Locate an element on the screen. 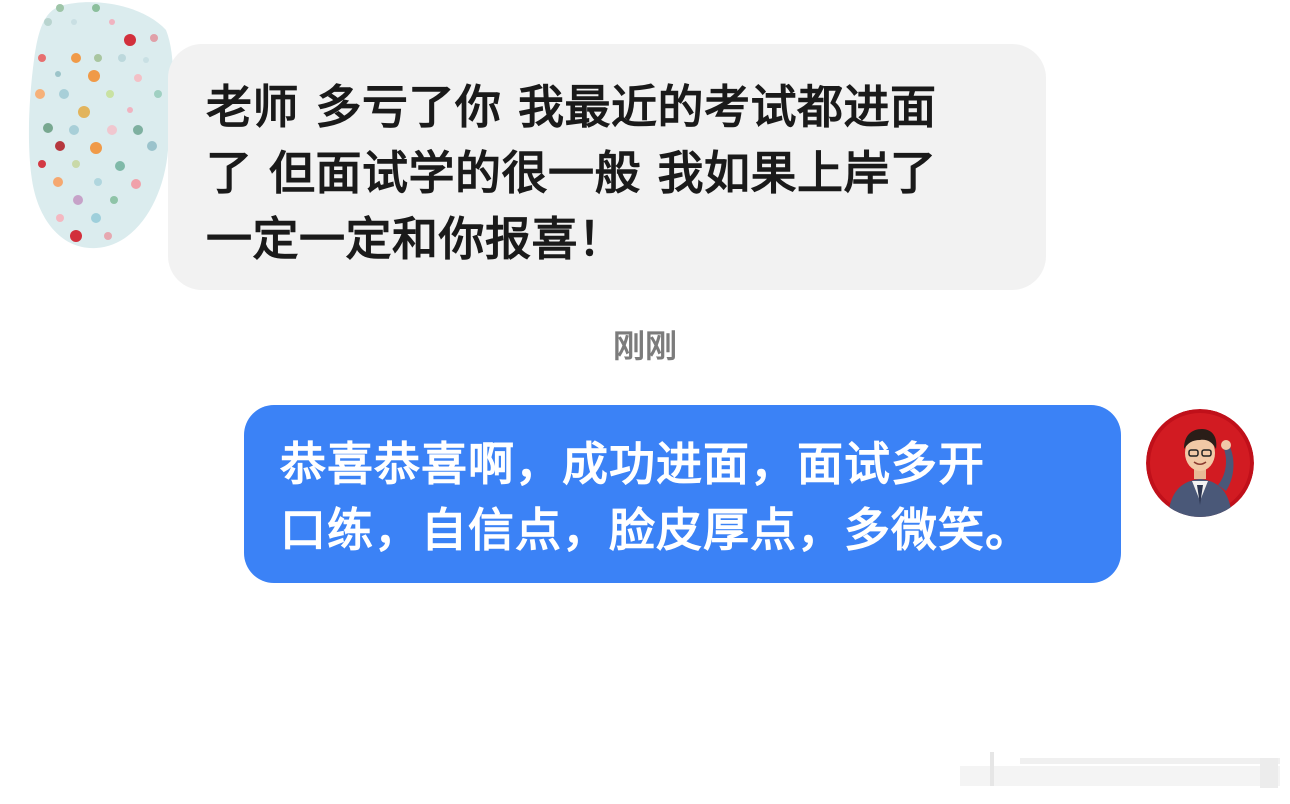  incoming-avatar is located at coordinates (100, 125).